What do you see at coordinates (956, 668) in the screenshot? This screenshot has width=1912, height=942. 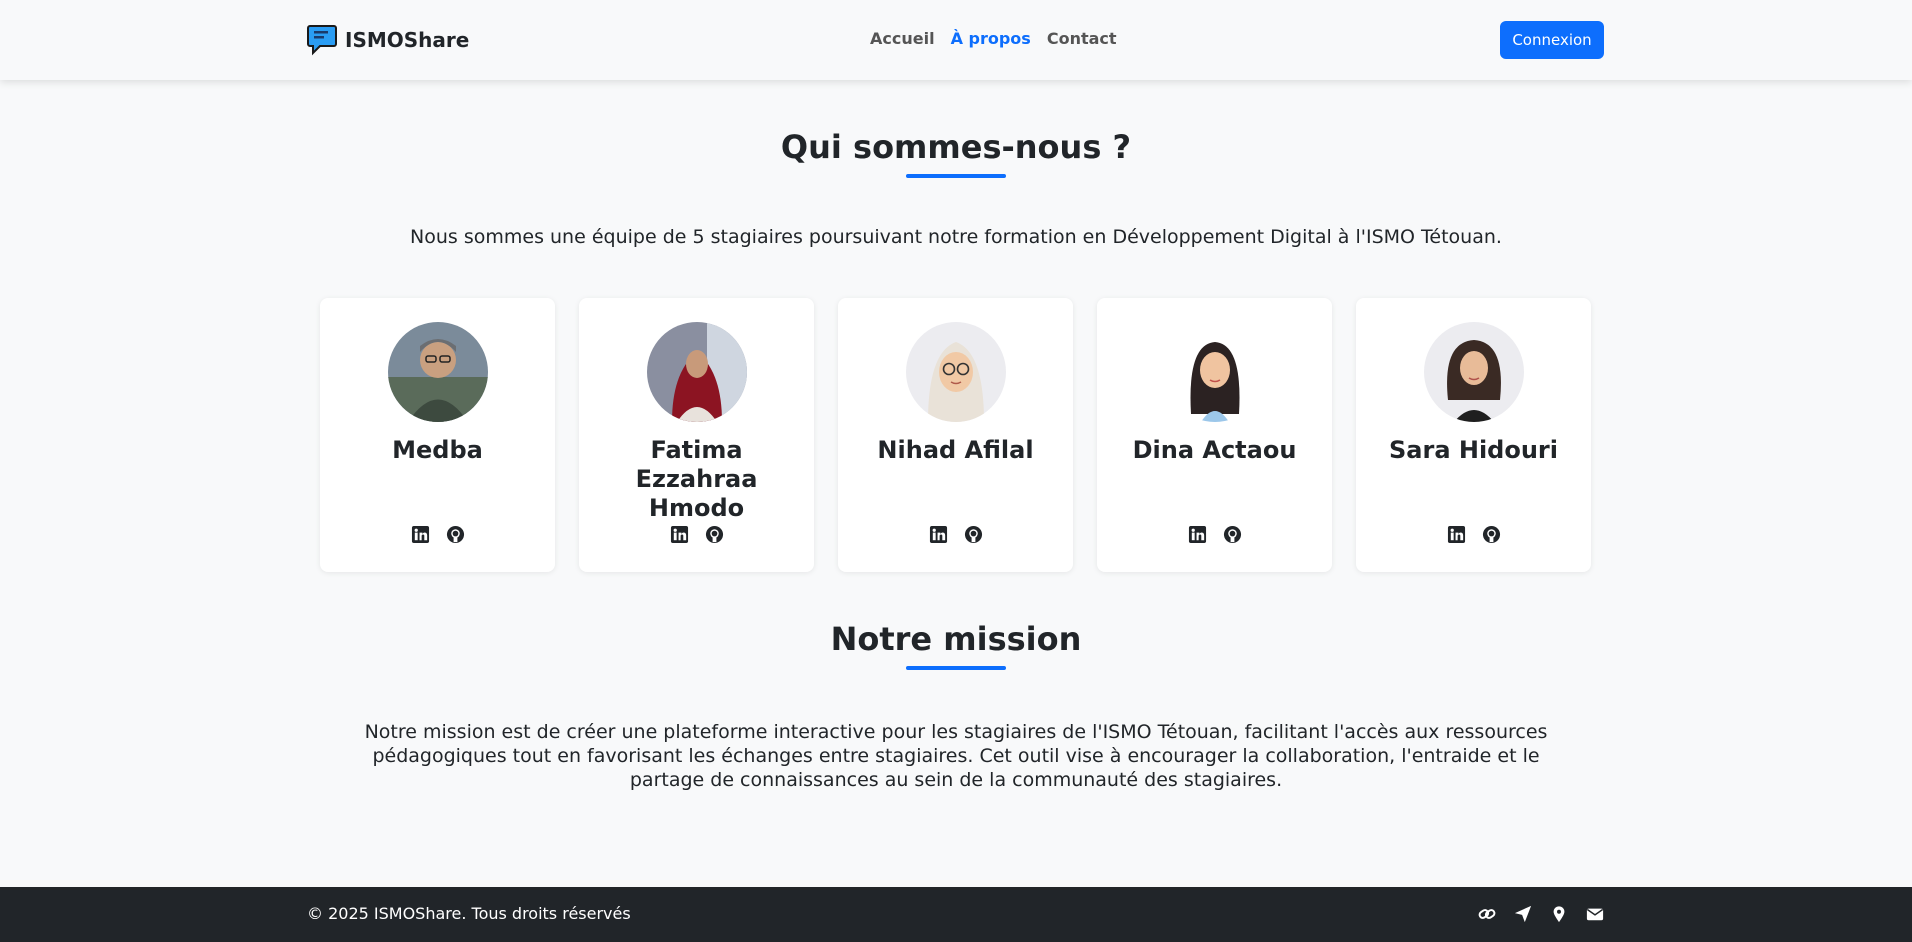 I see `mission-title-underline` at bounding box center [956, 668].